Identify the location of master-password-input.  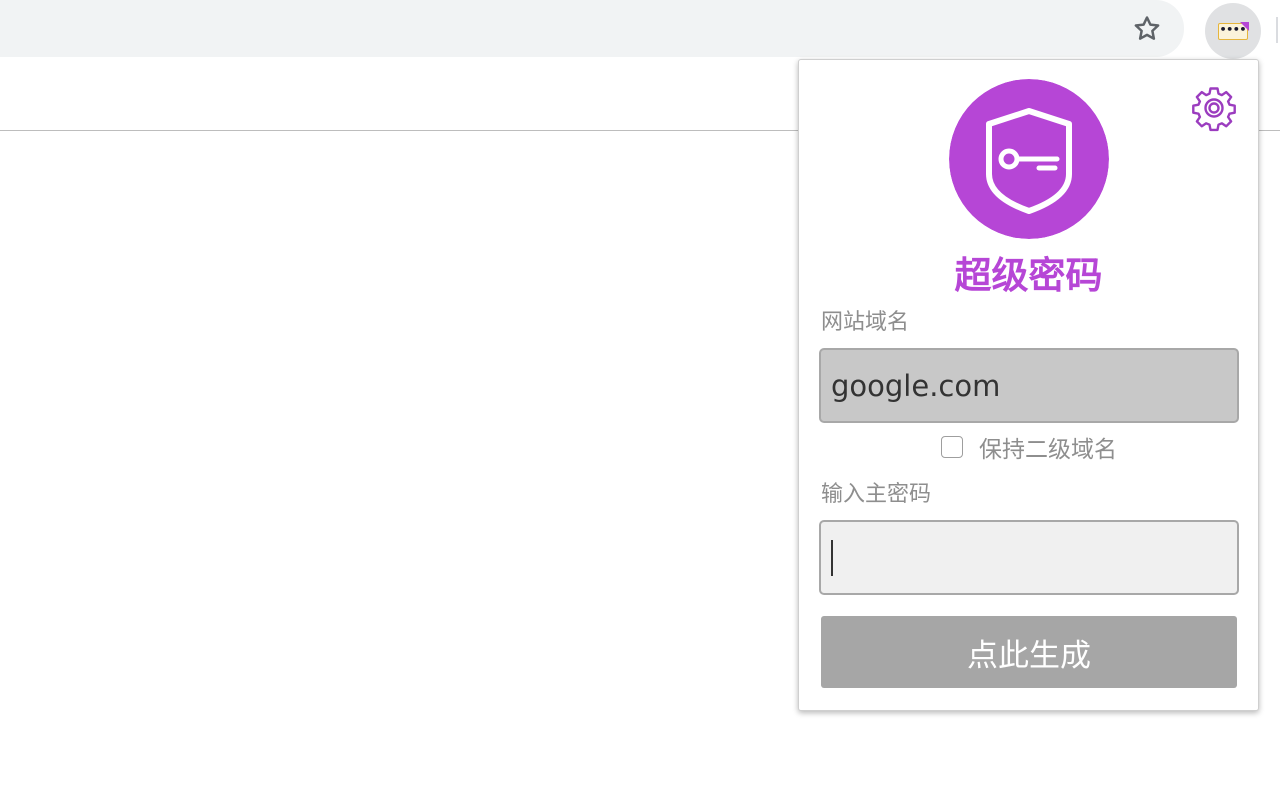
(1029, 557).